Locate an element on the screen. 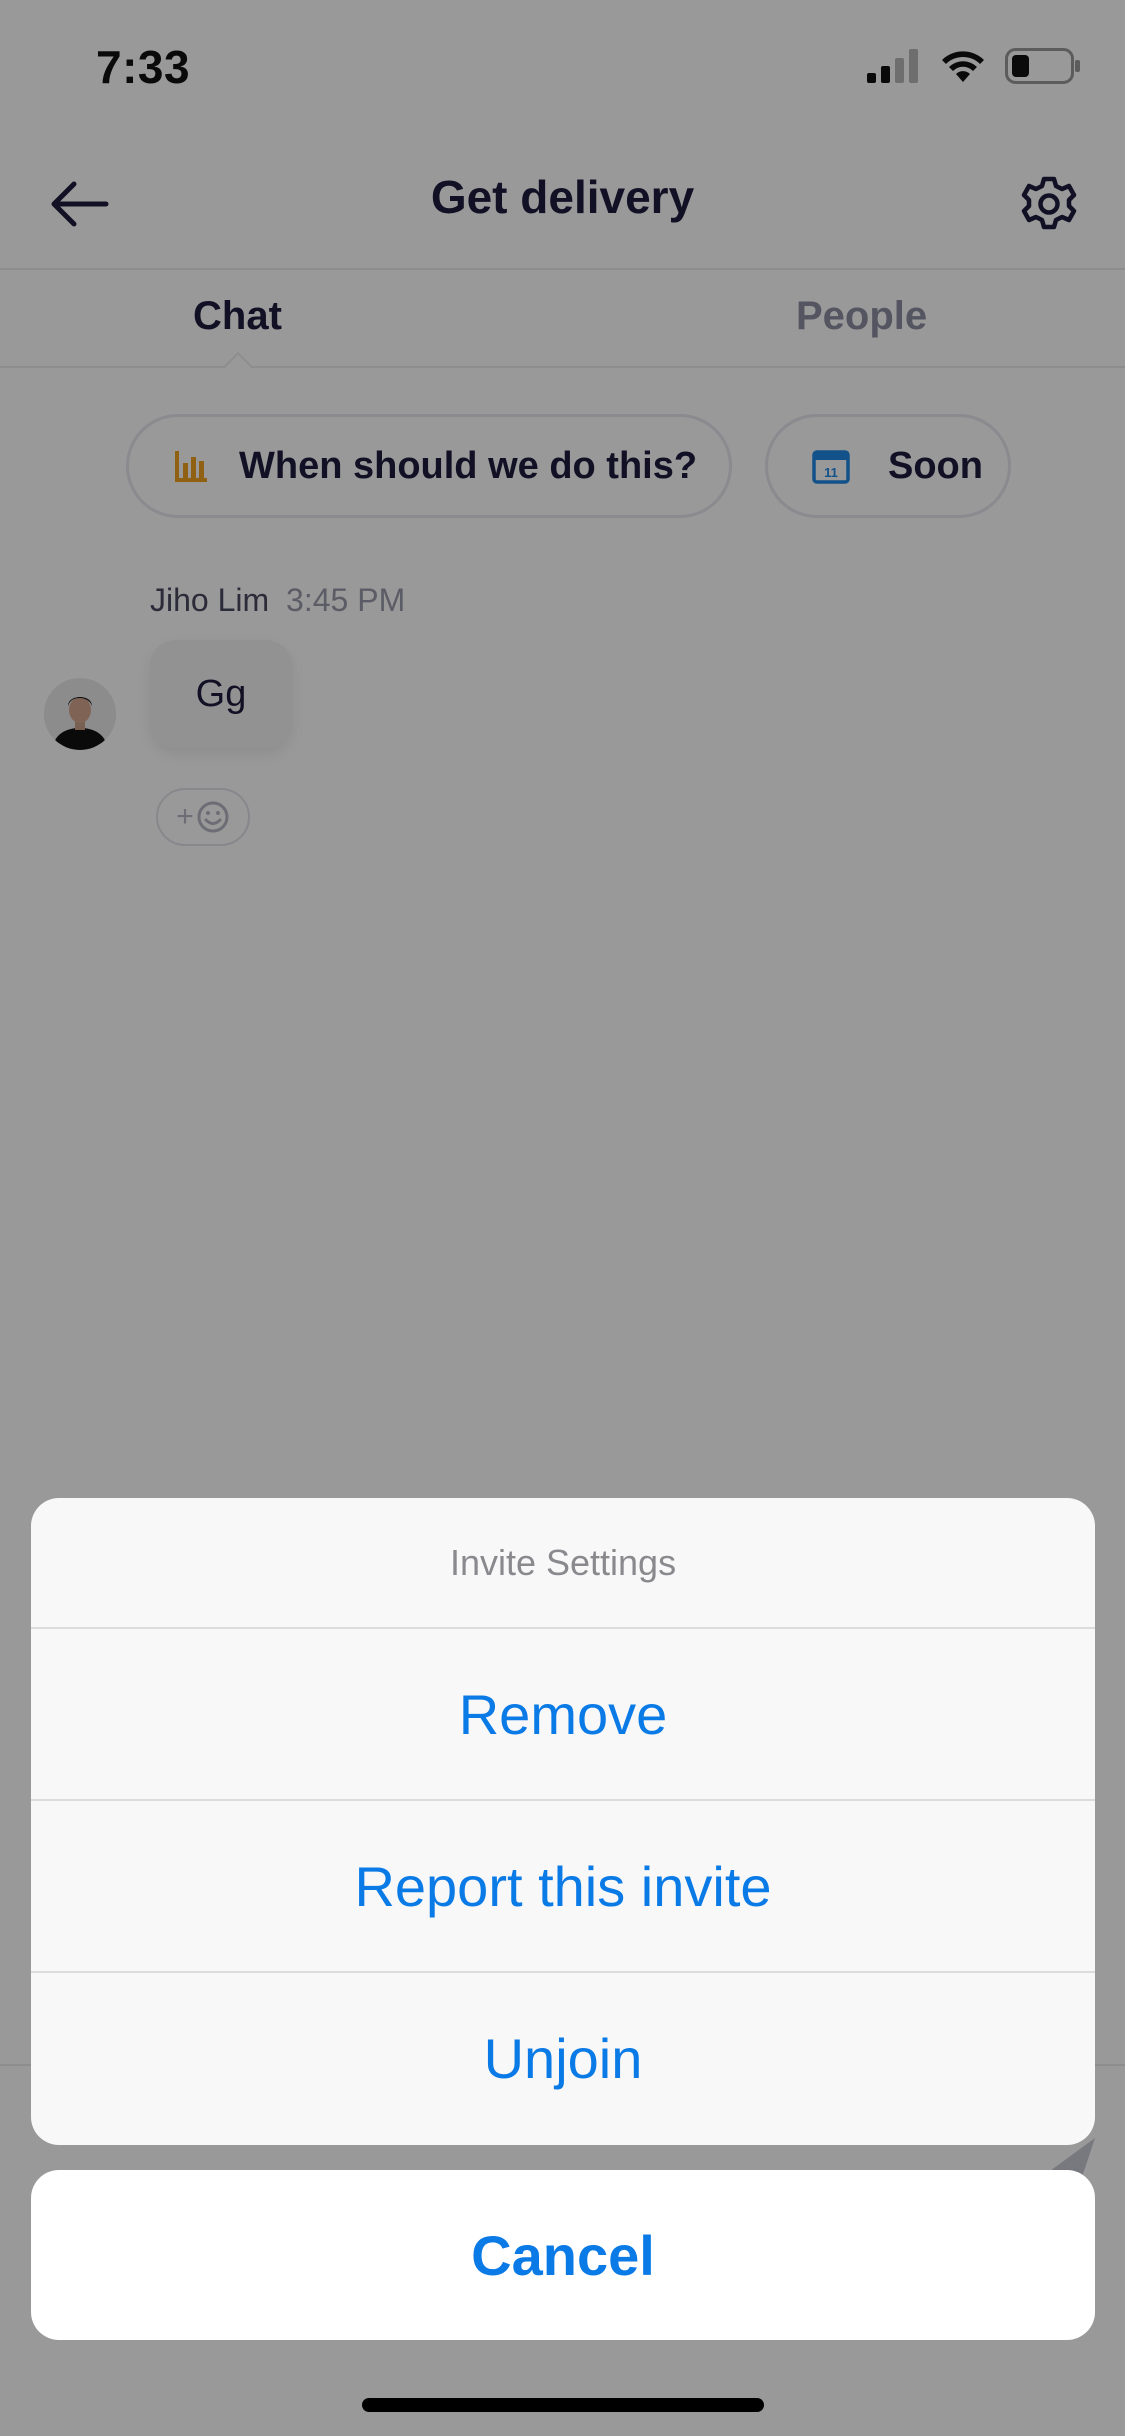  cancel-button: Cancel is located at coordinates (563, 2255).